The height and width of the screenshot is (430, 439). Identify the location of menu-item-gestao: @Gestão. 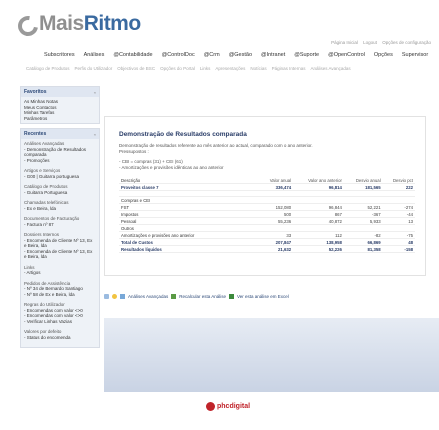
(240, 55).